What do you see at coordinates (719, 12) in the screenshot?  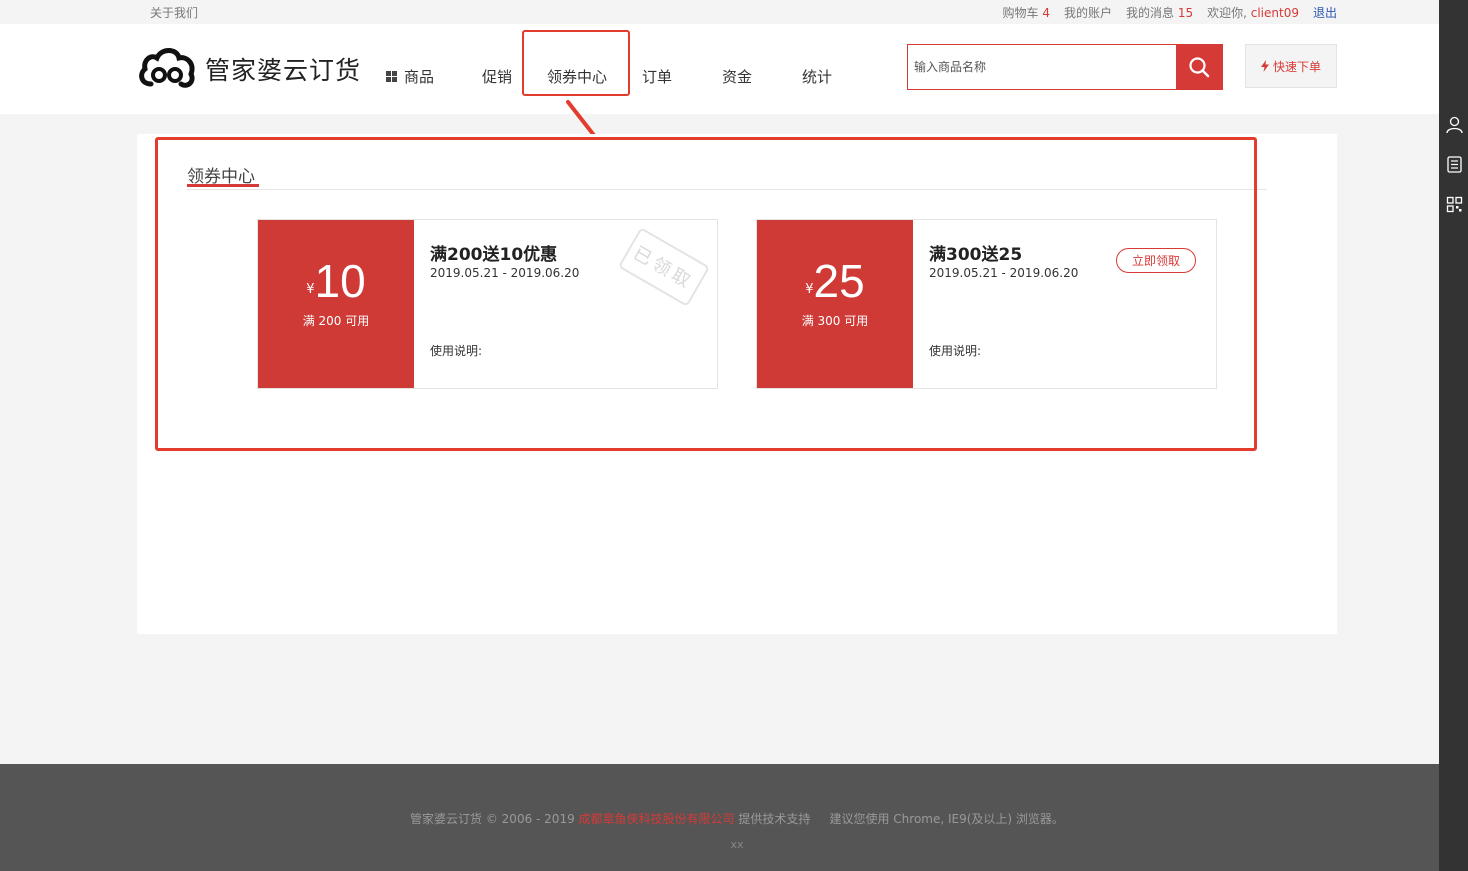 I see `top-bar: 关于我们 购物车 4 我的账户 我的消息 15 欢迎你, client09 退出` at bounding box center [719, 12].